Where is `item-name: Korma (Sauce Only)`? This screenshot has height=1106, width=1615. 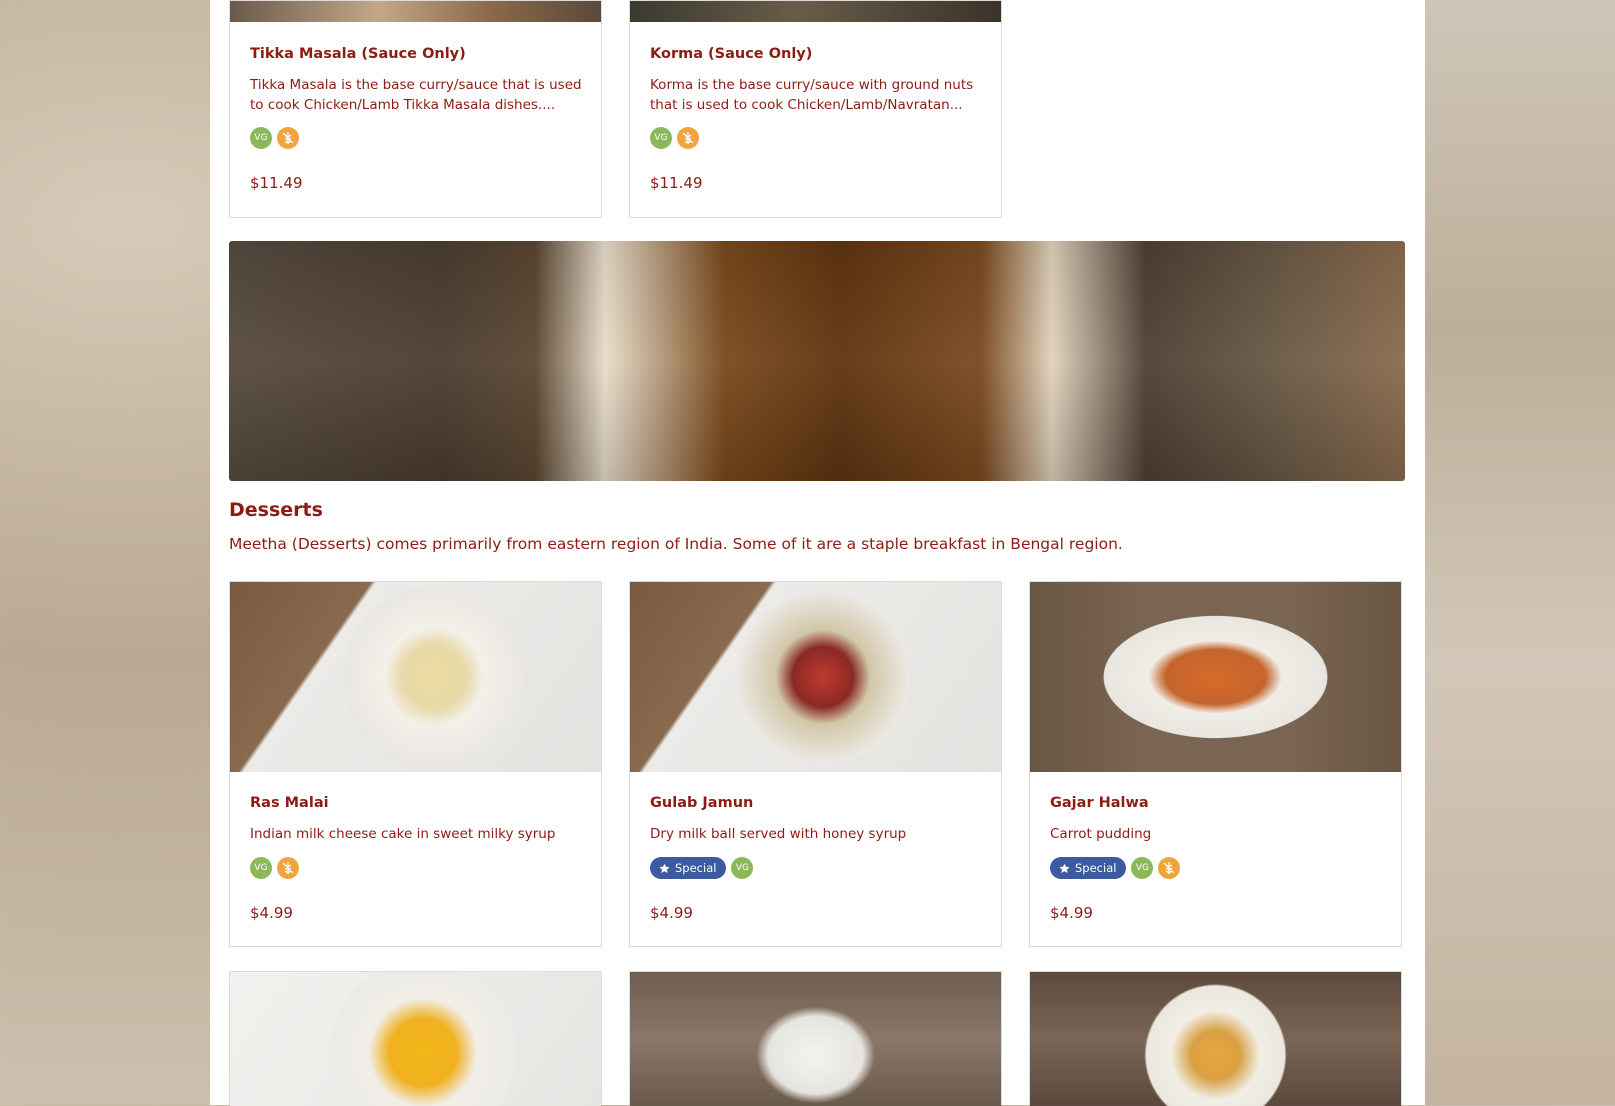
item-name: Korma (Sauce Only) is located at coordinates (731, 54).